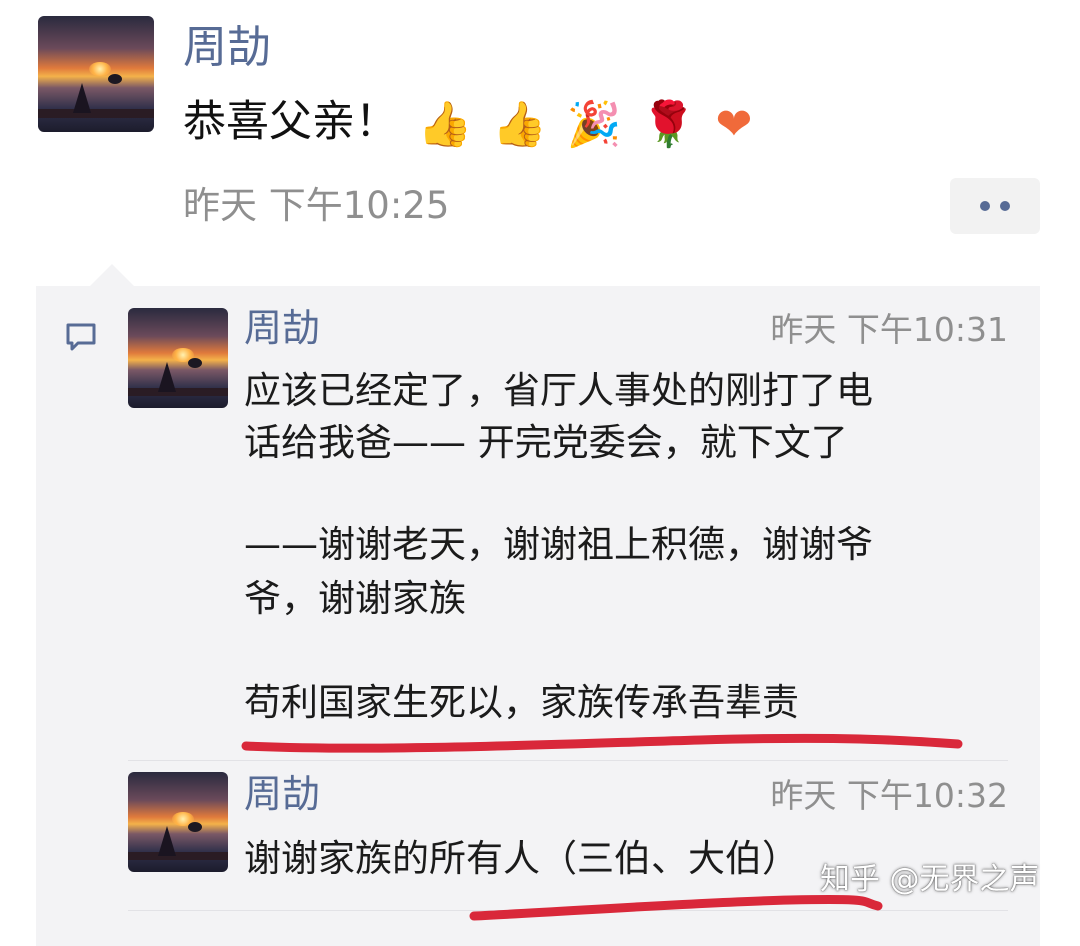  I want to click on comment-timestamp: 昨天 下午10:32, so click(889, 795).